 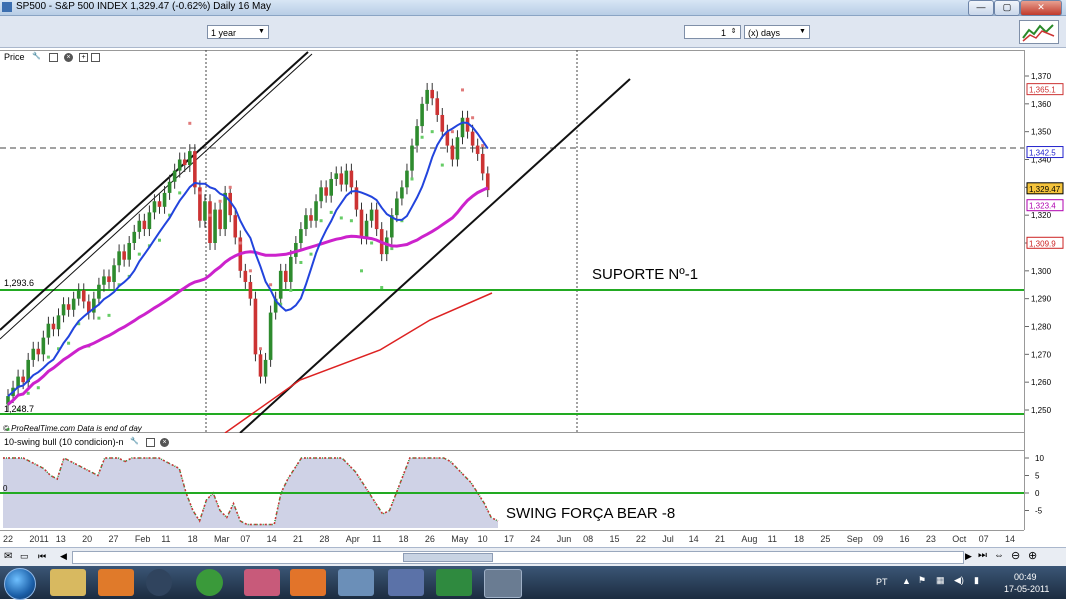 I want to click on minimize-button: —, so click(x=981, y=8).